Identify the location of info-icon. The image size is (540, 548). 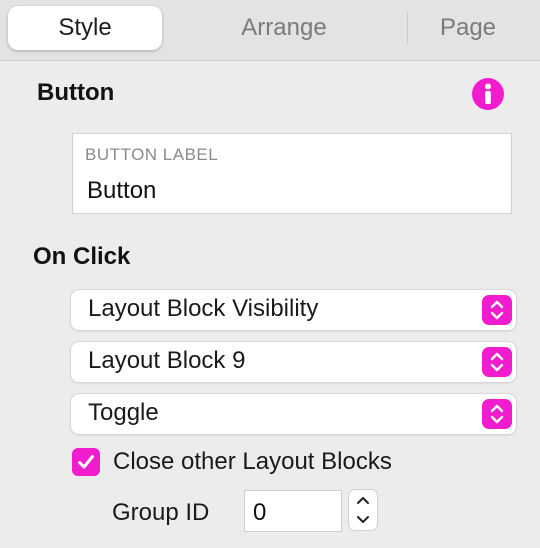
(488, 94).